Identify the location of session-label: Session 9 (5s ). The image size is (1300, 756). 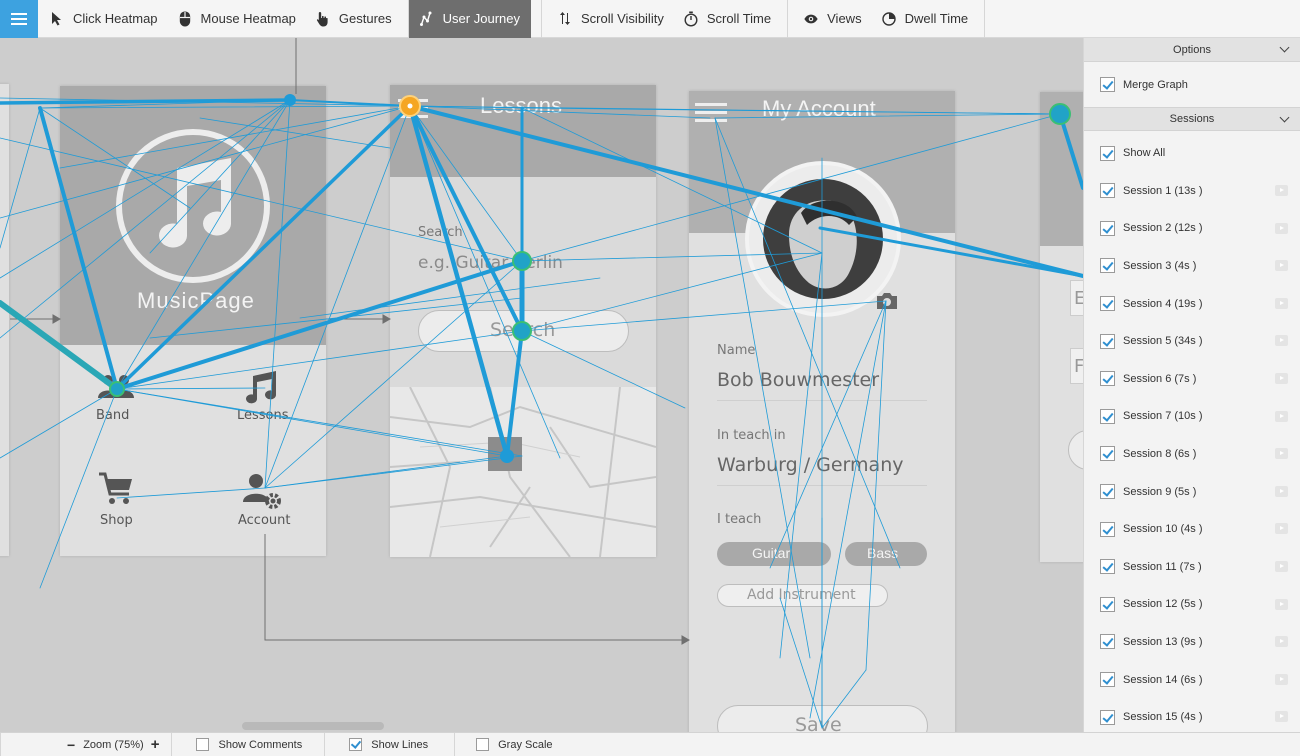
(1160, 491).